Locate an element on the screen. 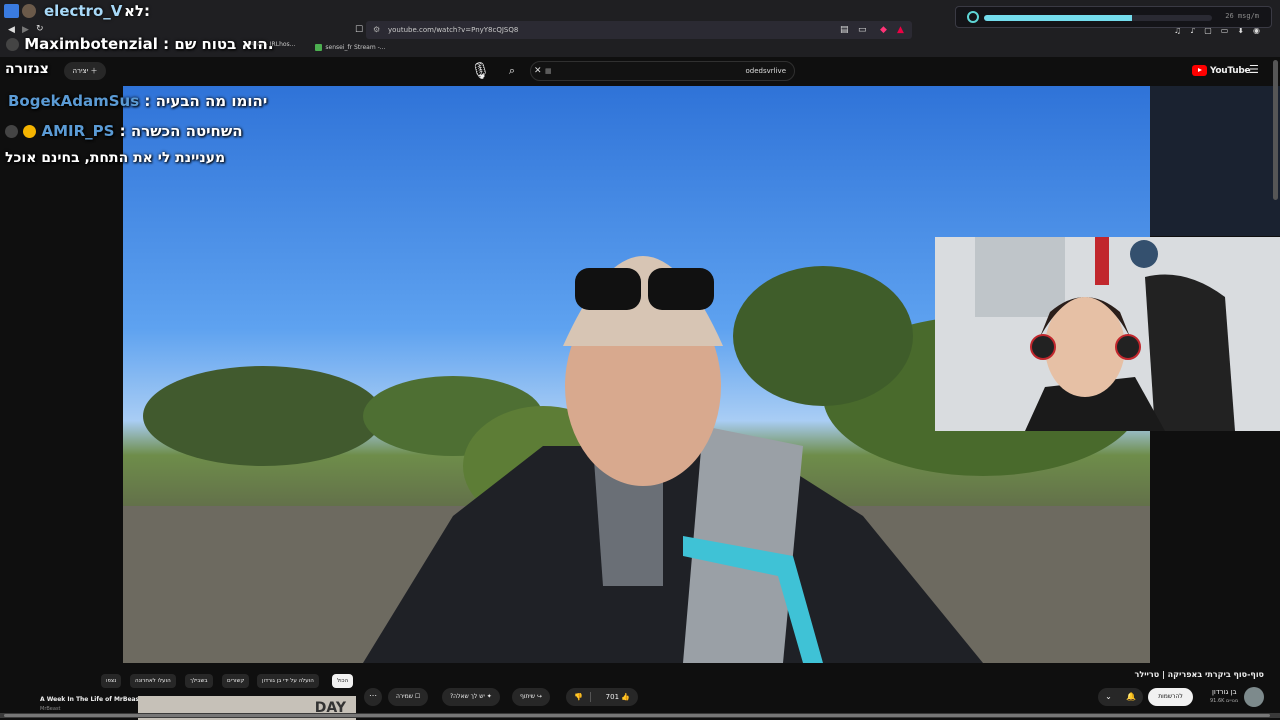 This screenshot has height=720, width=1280. youtube-logo: YouTube is located at coordinates (1221, 70).